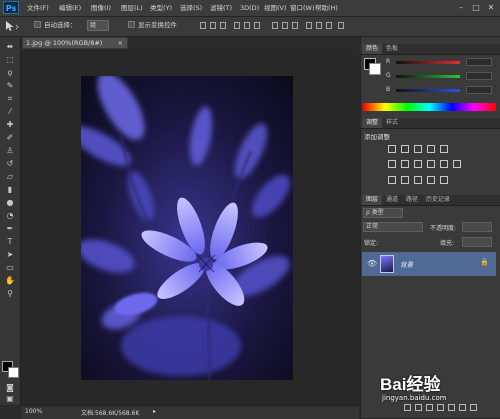 This screenshot has width=500, height=419. What do you see at coordinates (428, 62) in the screenshot?
I see `red-slider` at bounding box center [428, 62].